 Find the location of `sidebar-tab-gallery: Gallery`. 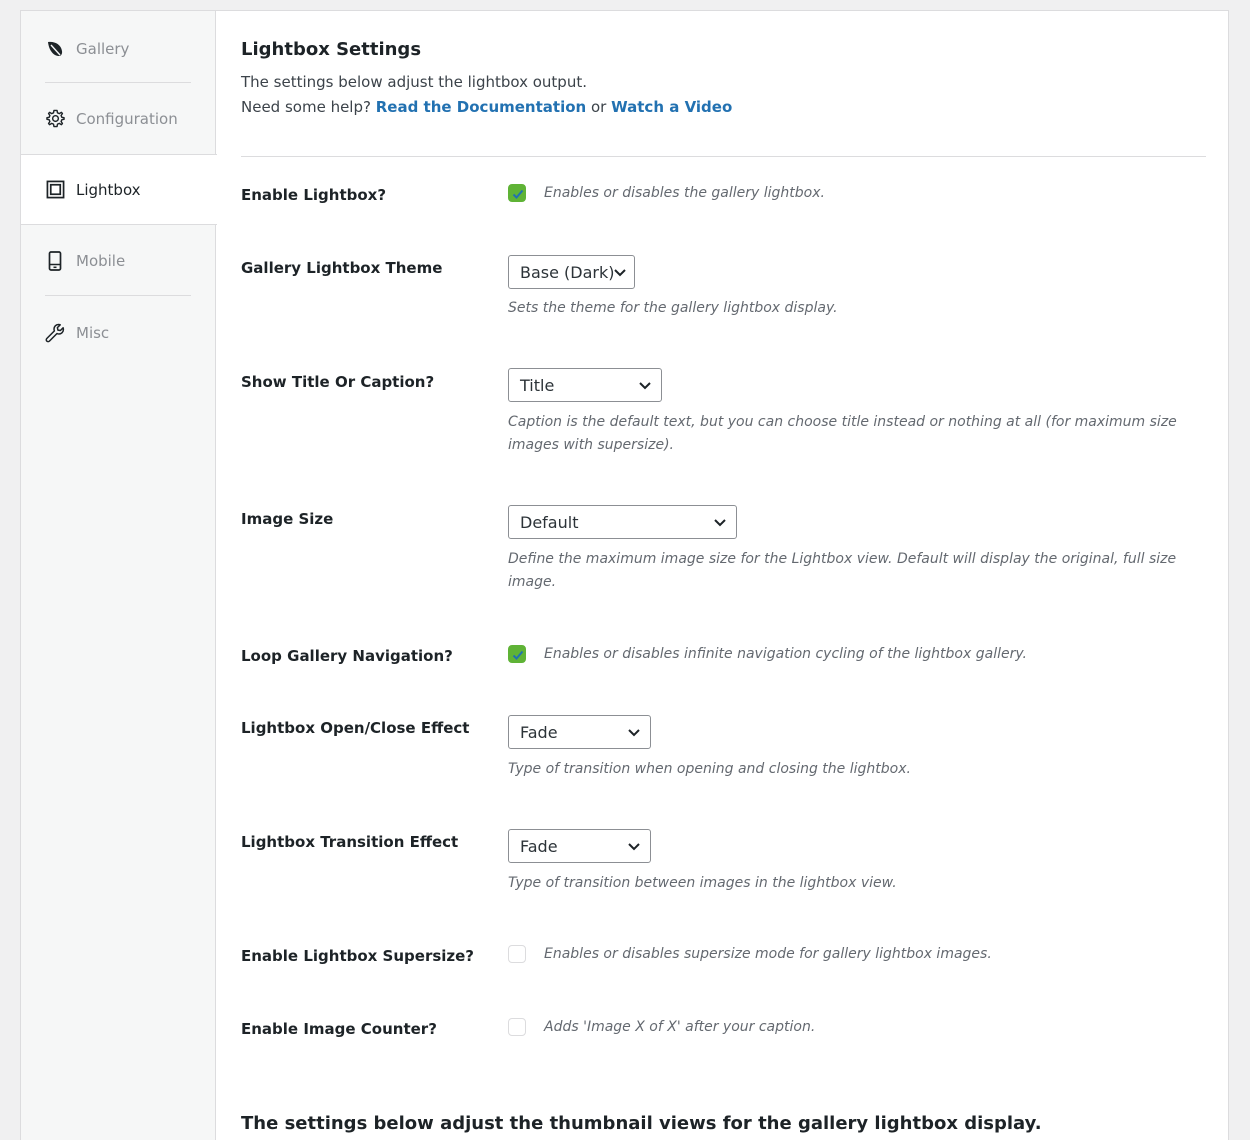

sidebar-tab-gallery: Gallery is located at coordinates (118, 48).